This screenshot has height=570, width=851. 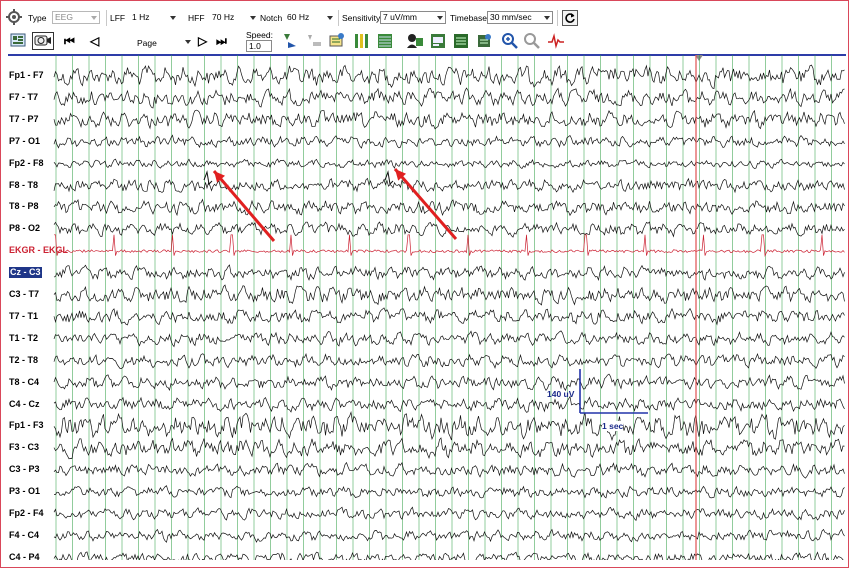 I want to click on print-icon, so click(x=461, y=41).